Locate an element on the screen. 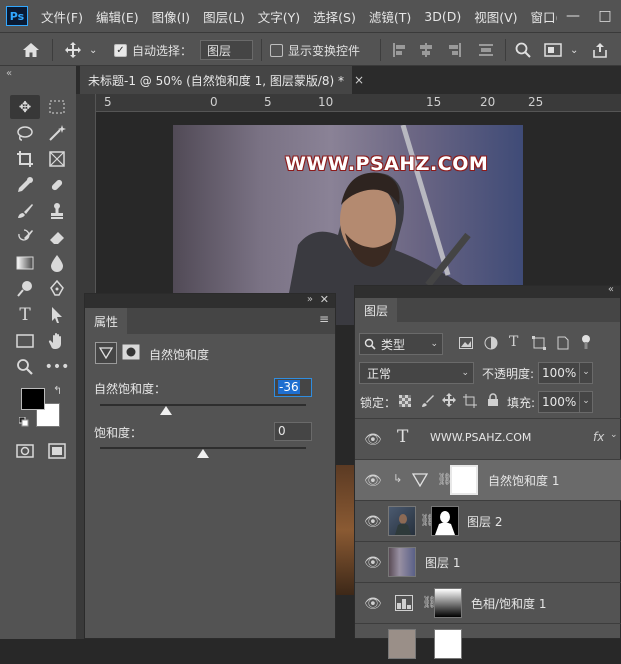  eraser-tool-icon is located at coordinates (57, 237).